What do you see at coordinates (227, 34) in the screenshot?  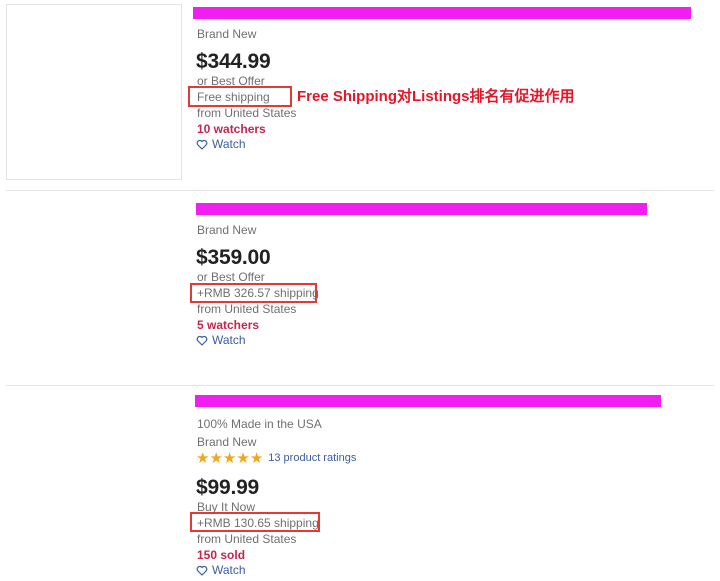 I see `listing-1-condition: Brand New` at bounding box center [227, 34].